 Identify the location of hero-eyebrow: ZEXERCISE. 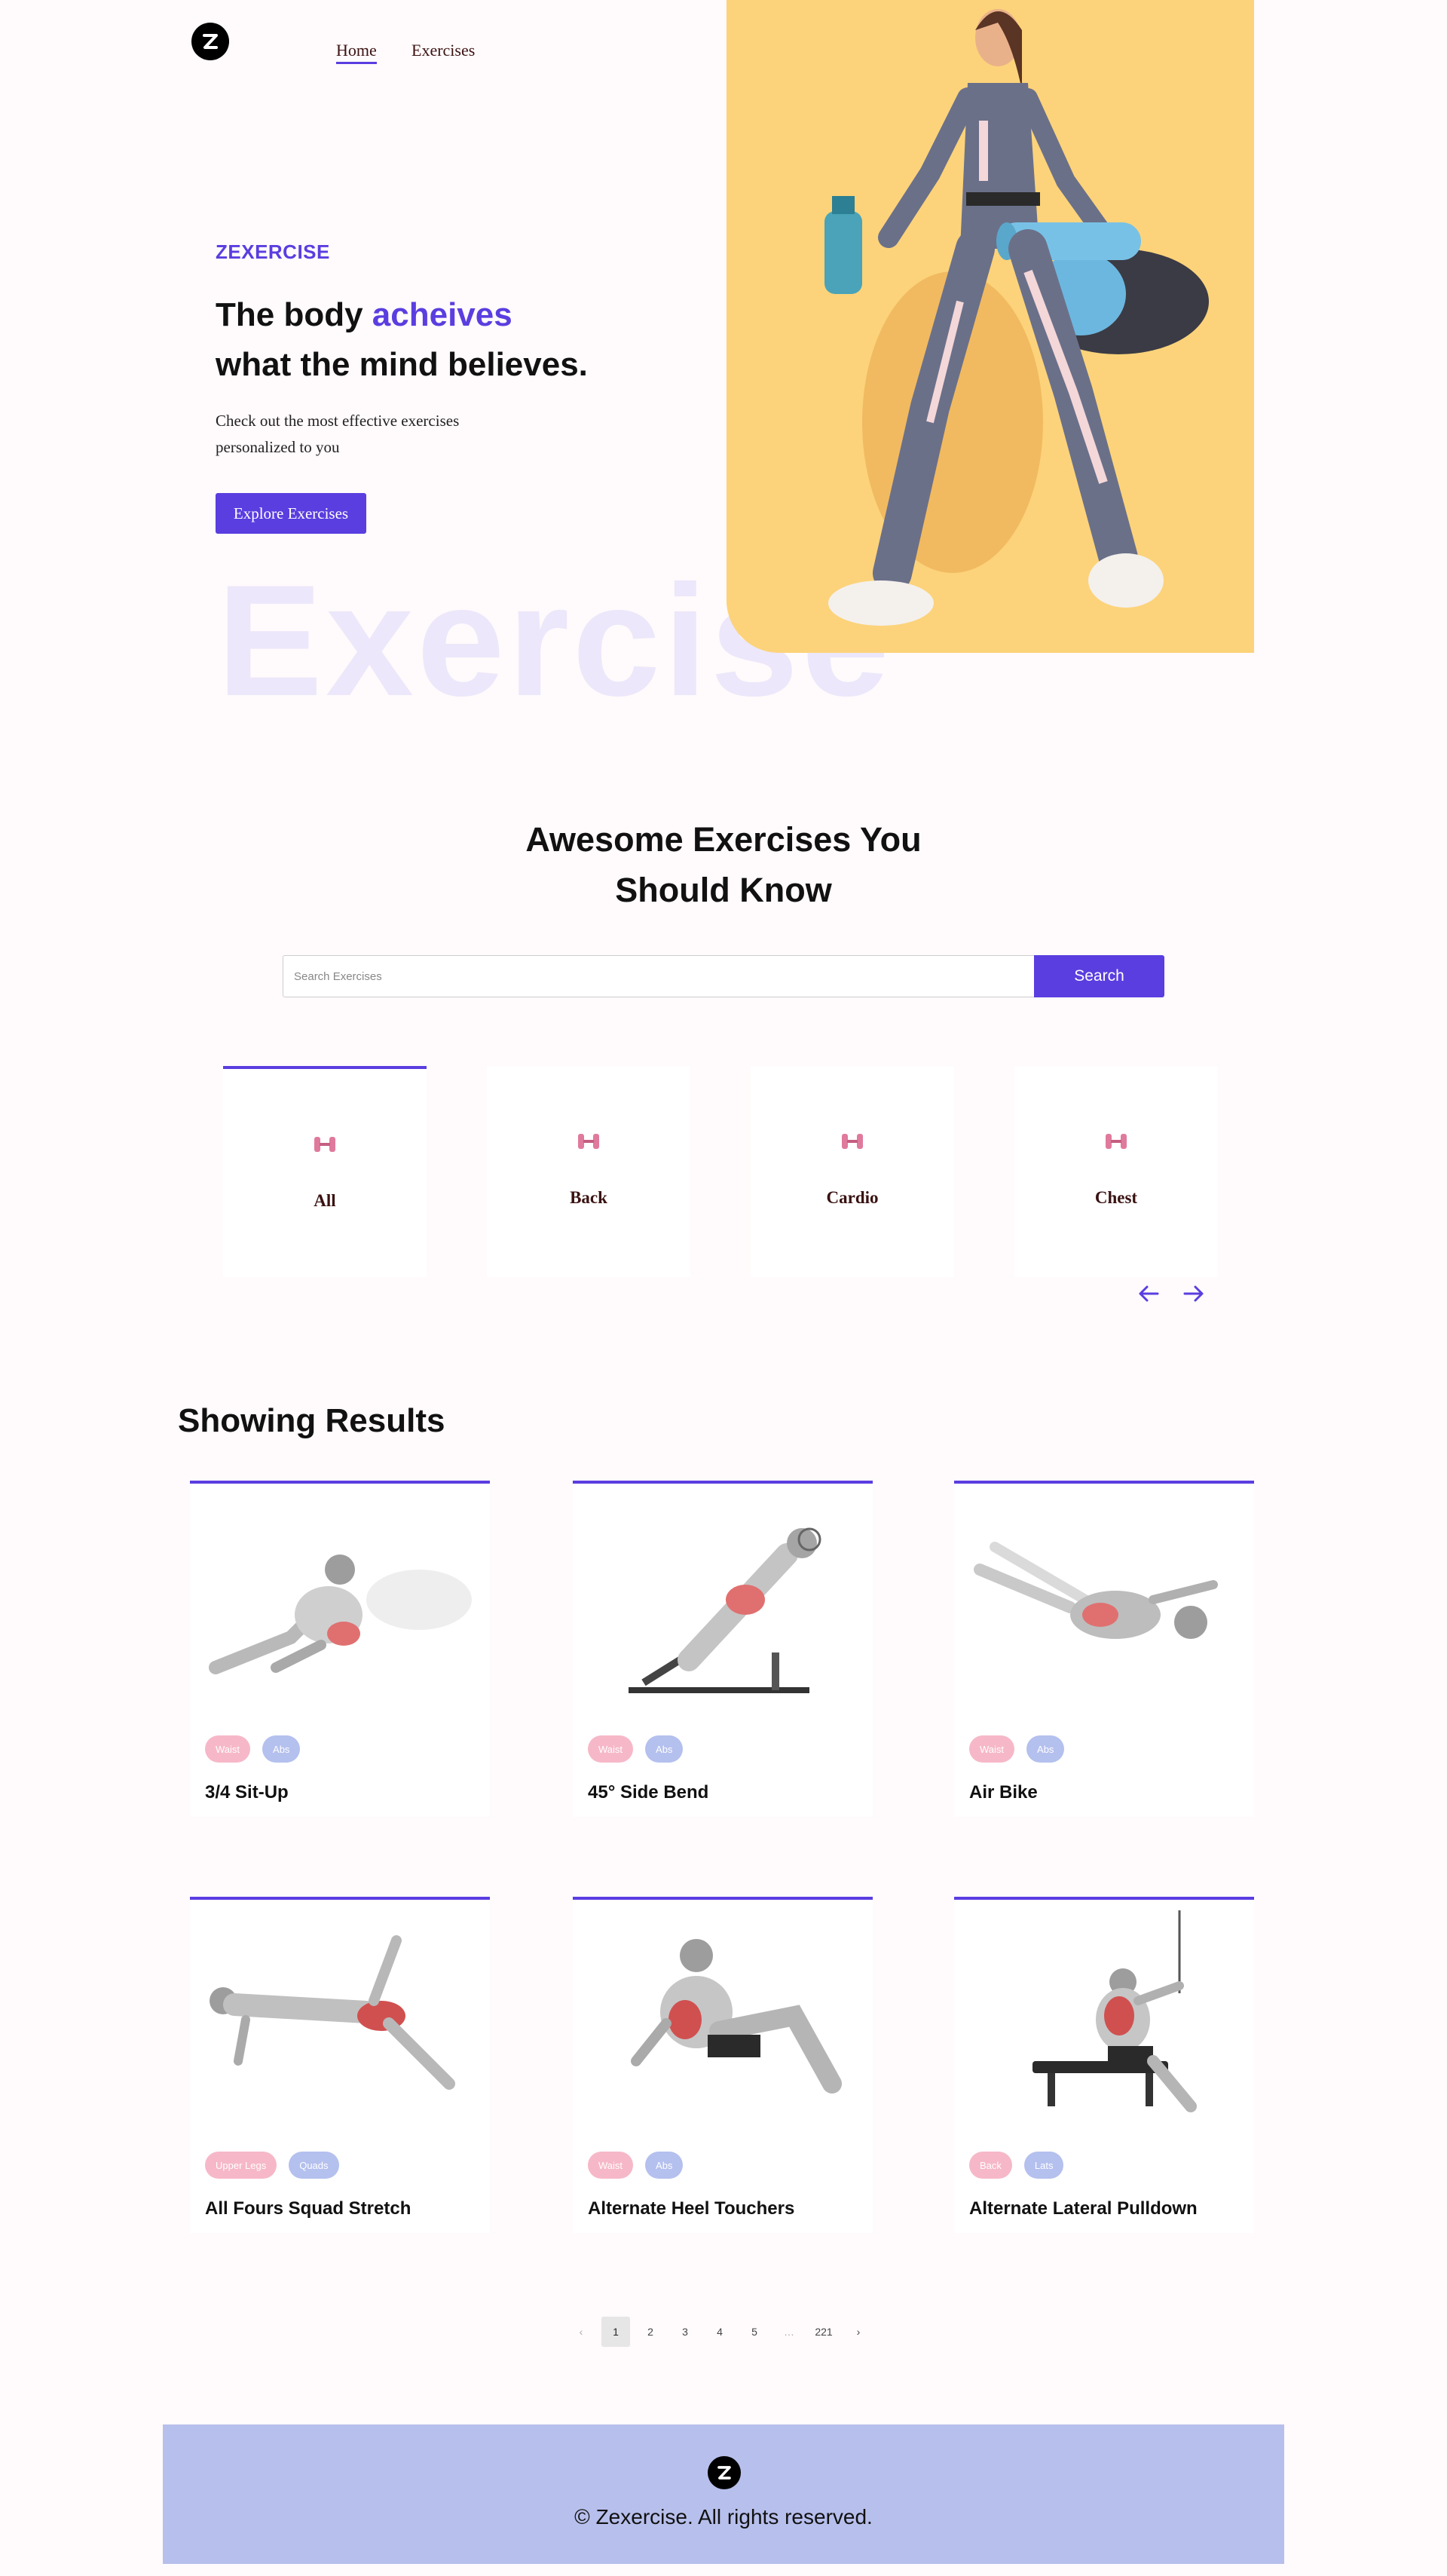
(273, 251).